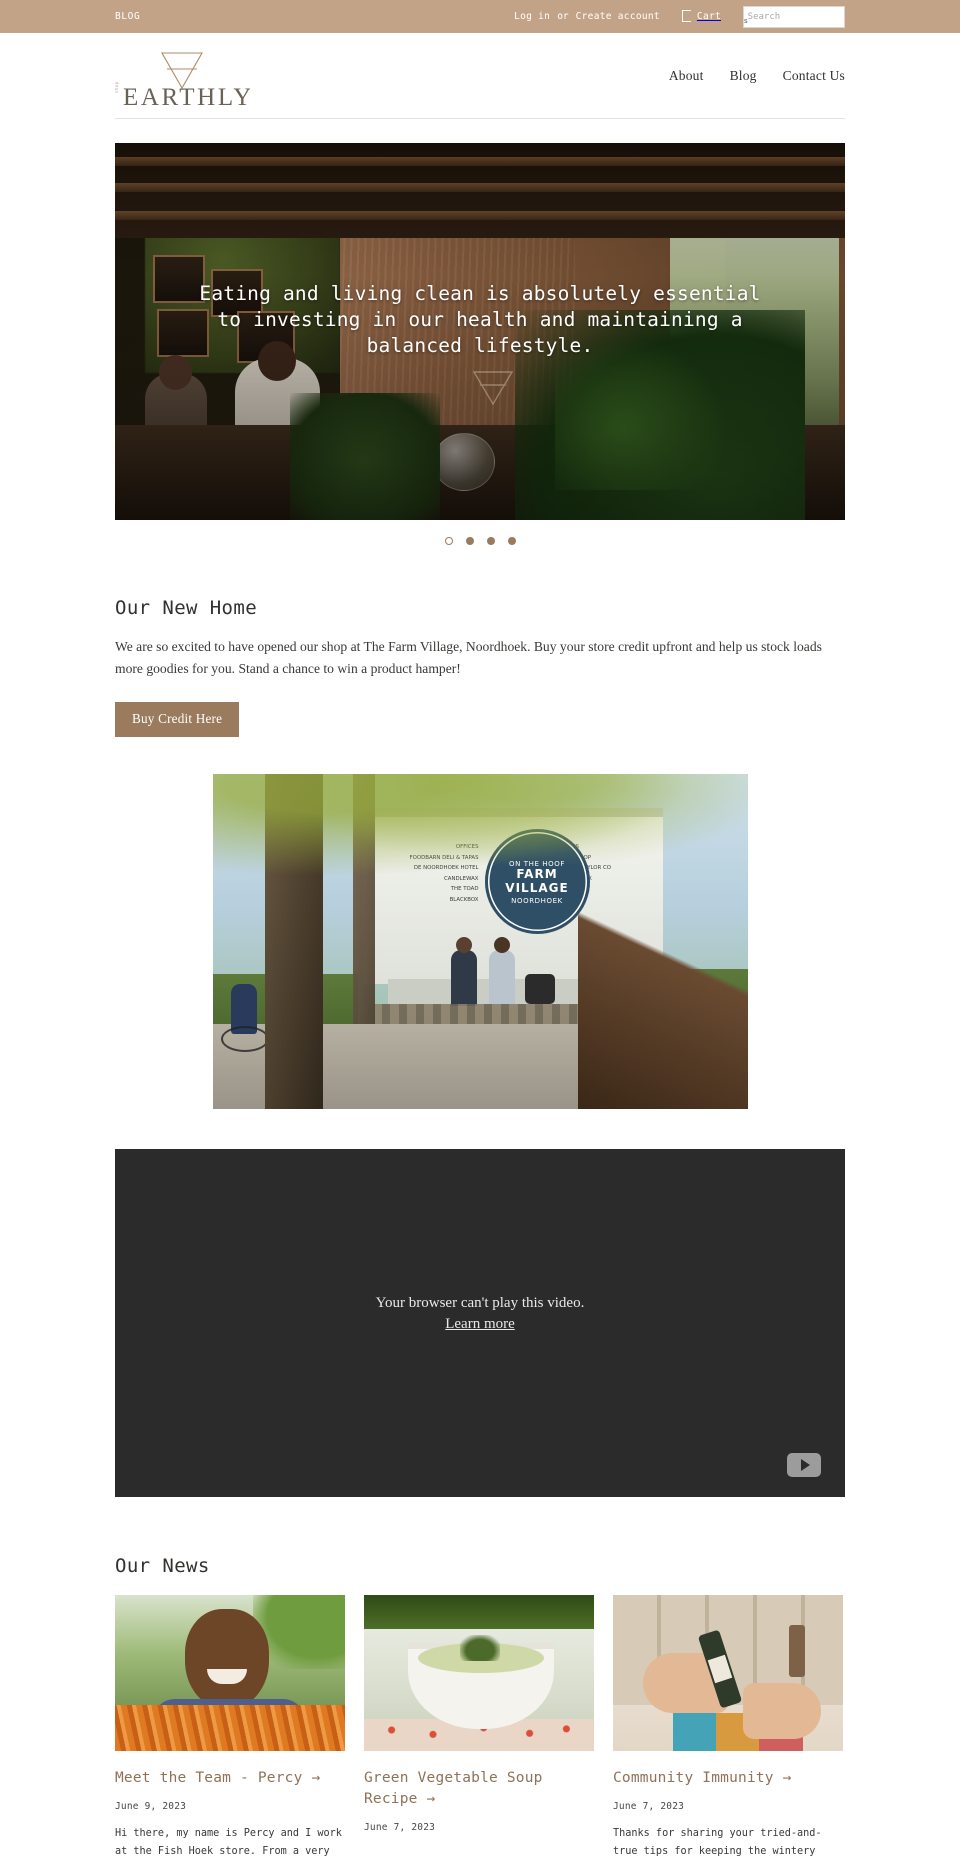 The width and height of the screenshot is (960, 1875). Describe the element at coordinates (479, 1673) in the screenshot. I see `news-thumb-soup` at that location.